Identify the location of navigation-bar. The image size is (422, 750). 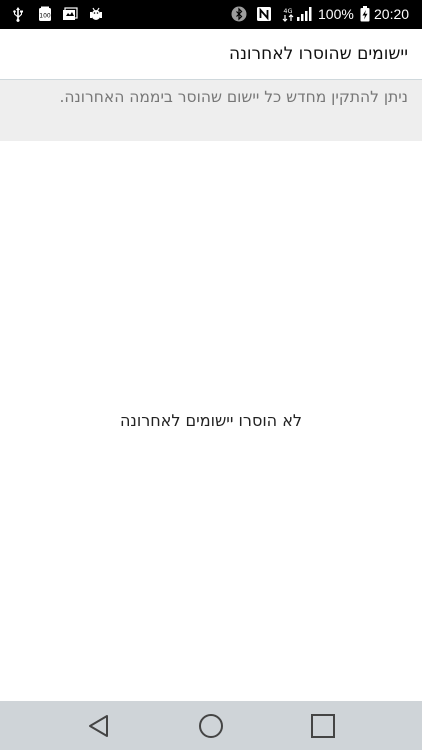
(211, 725).